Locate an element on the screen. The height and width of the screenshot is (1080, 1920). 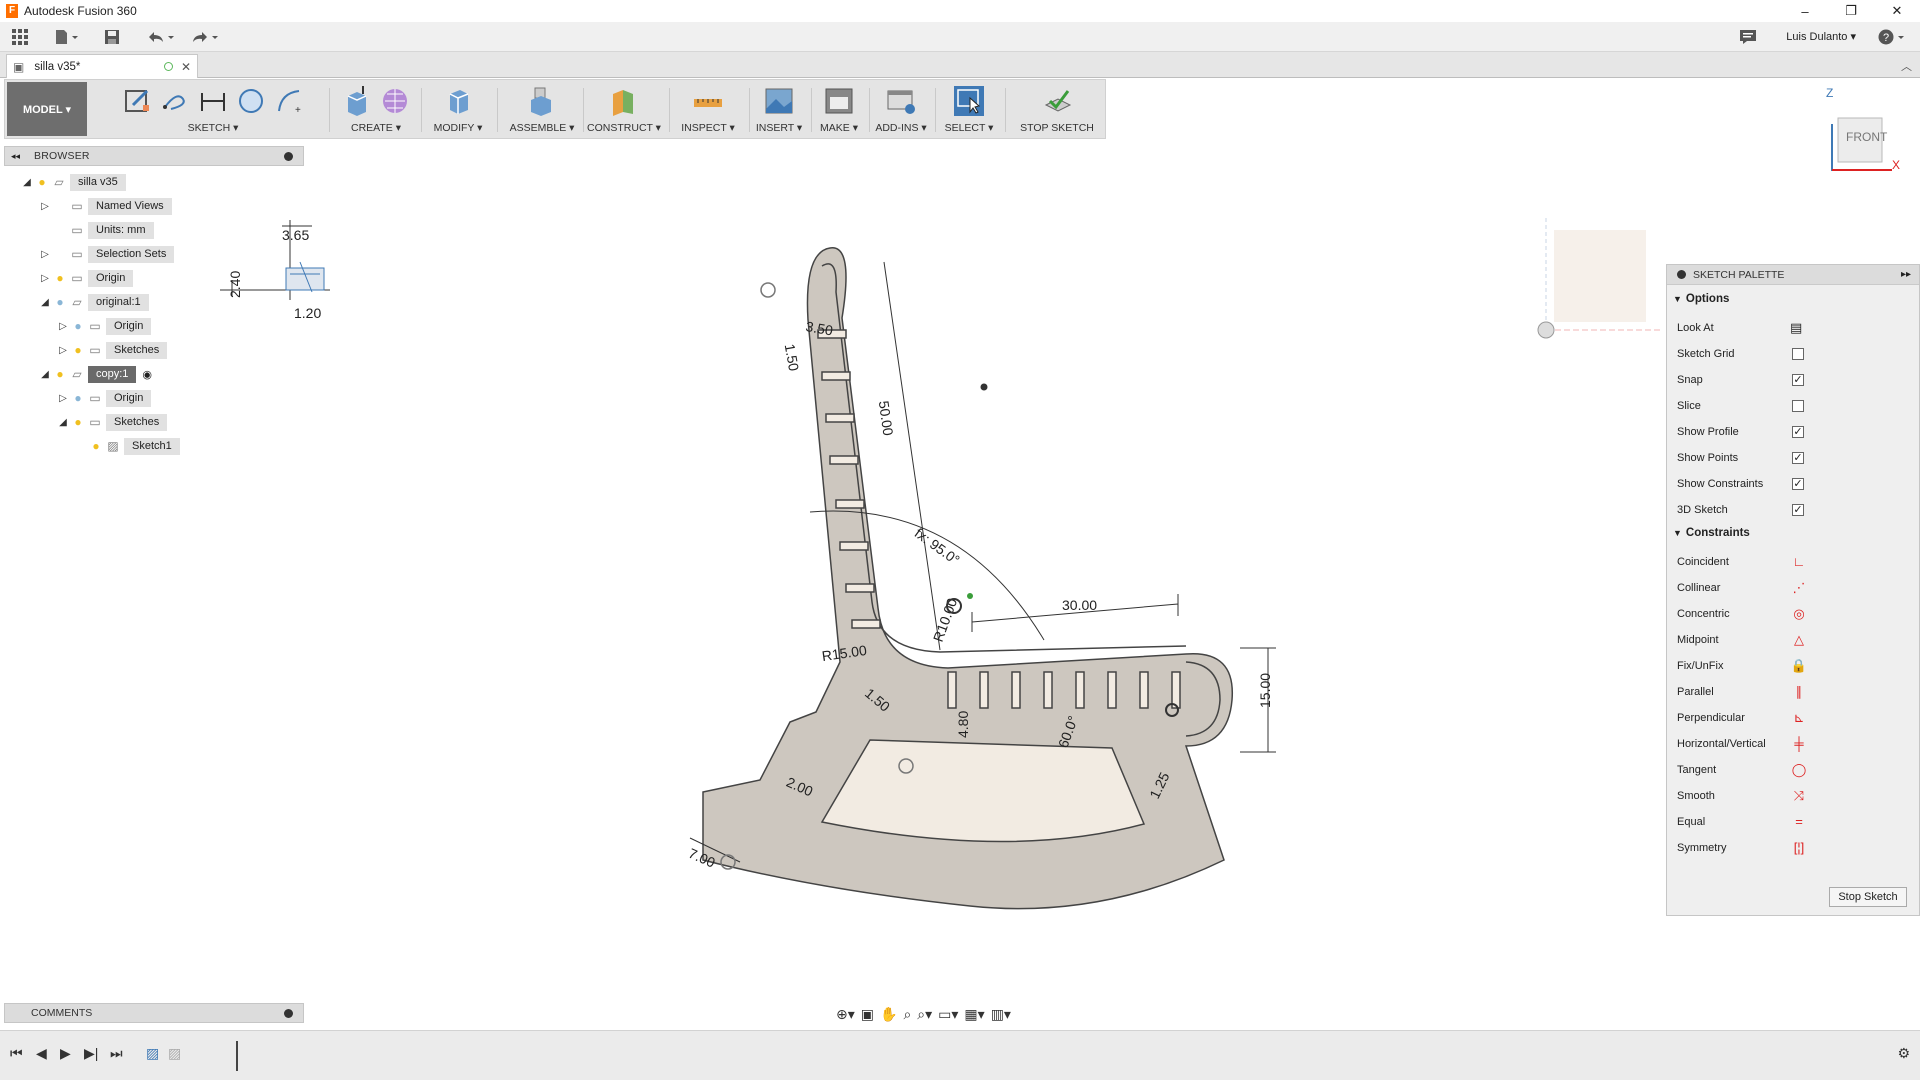
tree-node-named-views: ▷ ▭ Named Views is located at coordinates (105, 206).